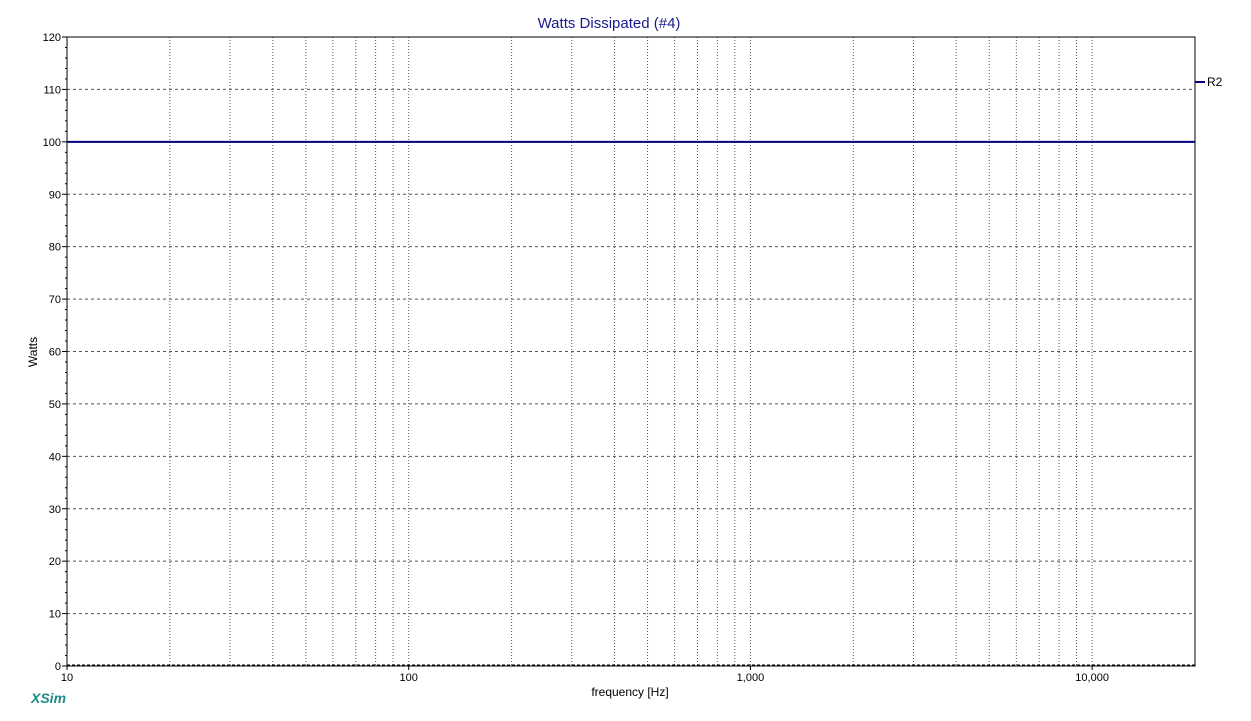 This screenshot has width=1251, height=721. I want to click on legend-label: R2, so click(1215, 82).